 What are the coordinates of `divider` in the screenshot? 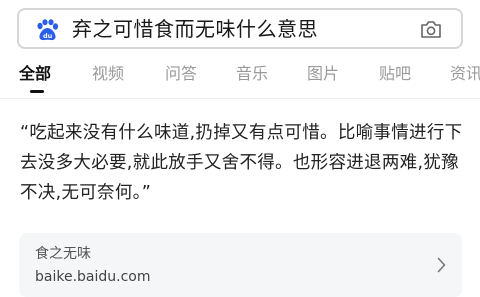 It's located at (240, 98).